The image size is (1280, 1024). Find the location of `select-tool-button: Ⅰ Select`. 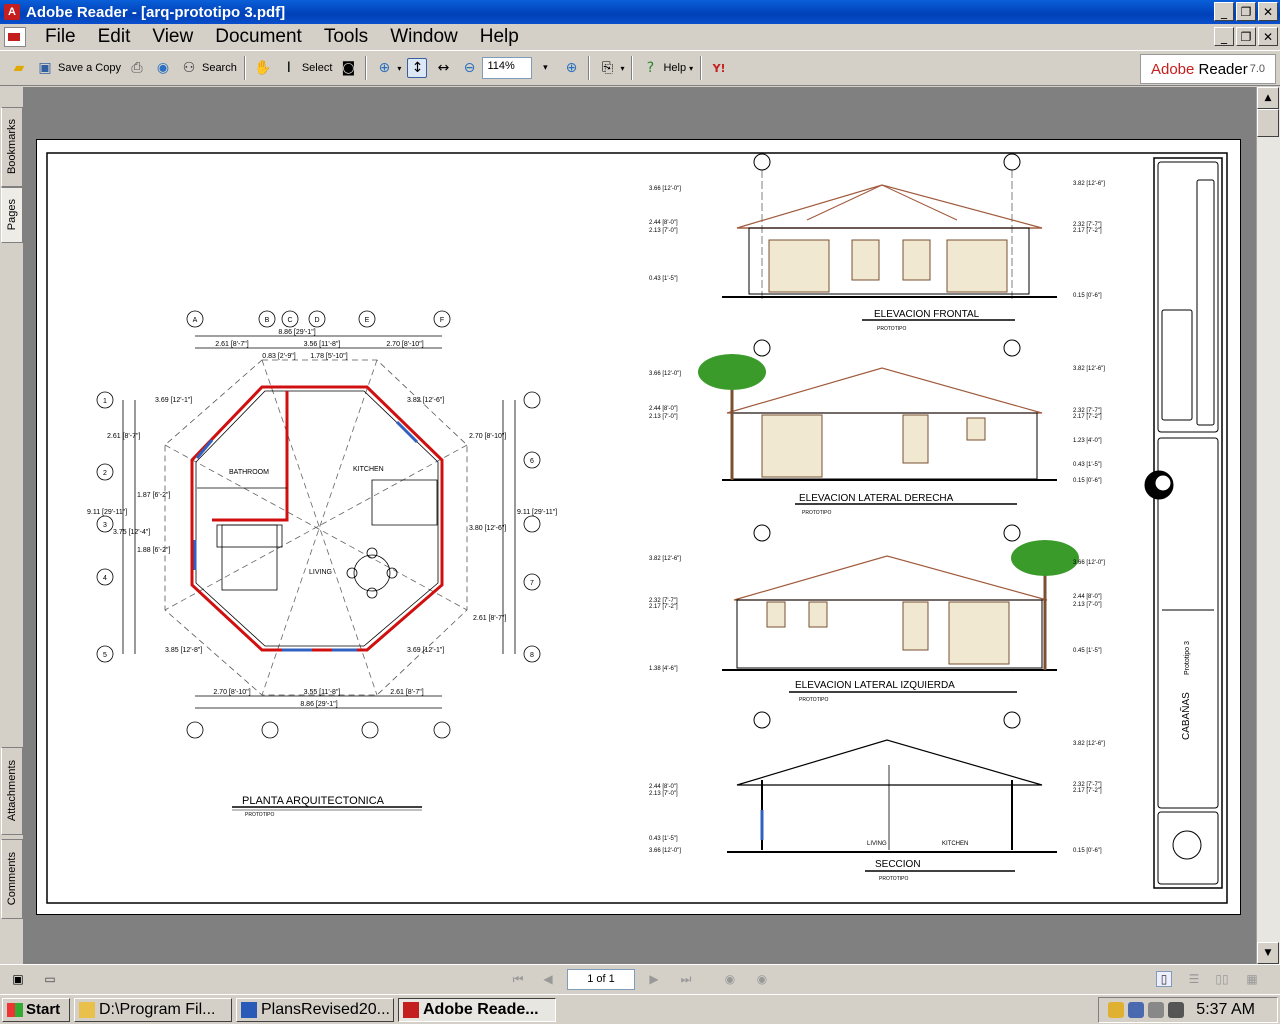

select-tool-button: Ⅰ Select is located at coordinates (306, 68).